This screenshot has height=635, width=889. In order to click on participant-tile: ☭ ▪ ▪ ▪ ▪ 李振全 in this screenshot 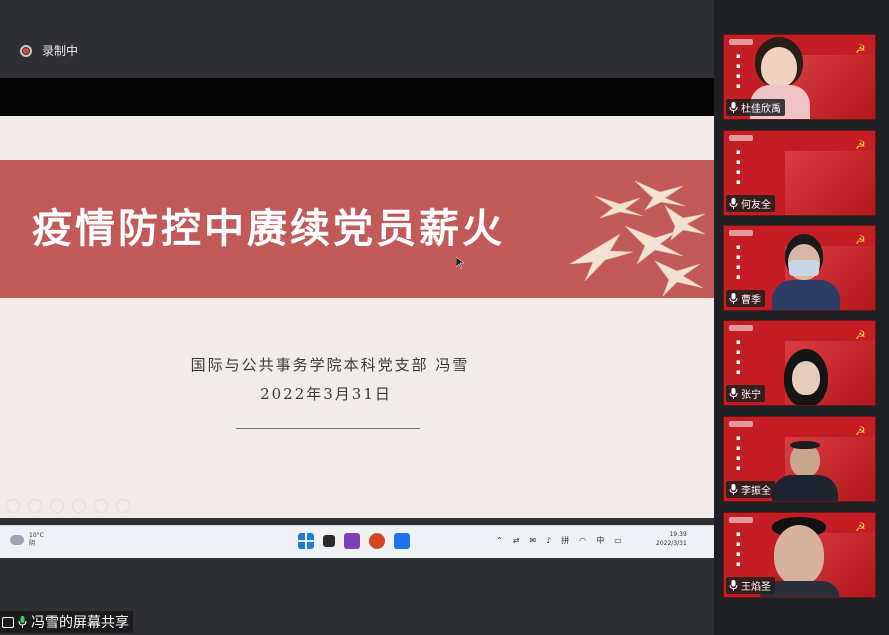, I will do `click(799, 459)`.